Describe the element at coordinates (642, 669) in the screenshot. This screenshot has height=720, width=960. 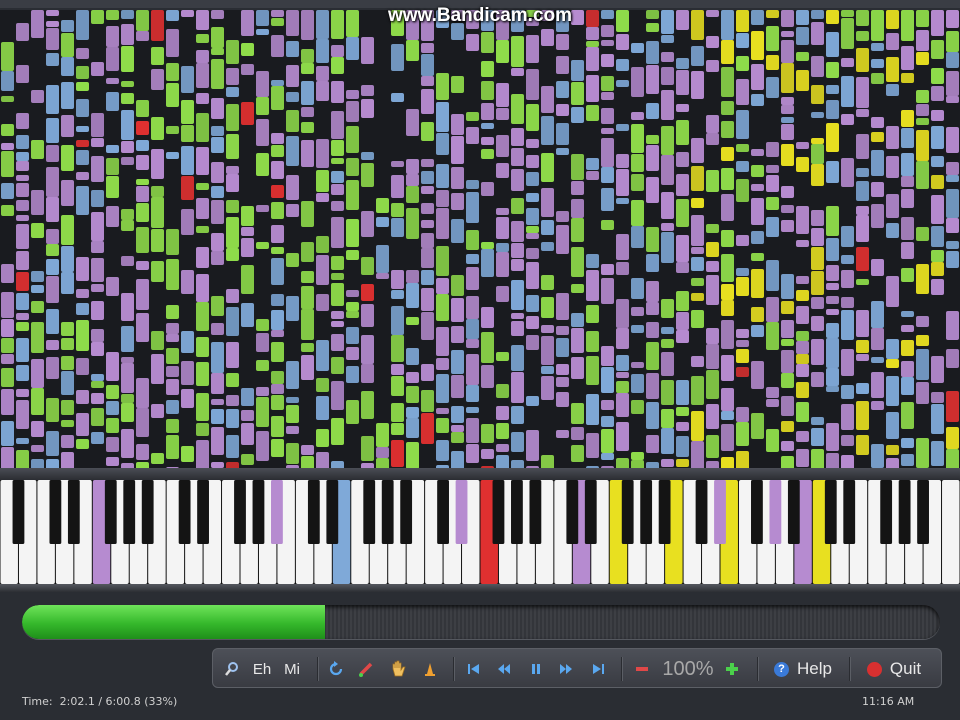
I see `zoom-out-icon` at that location.